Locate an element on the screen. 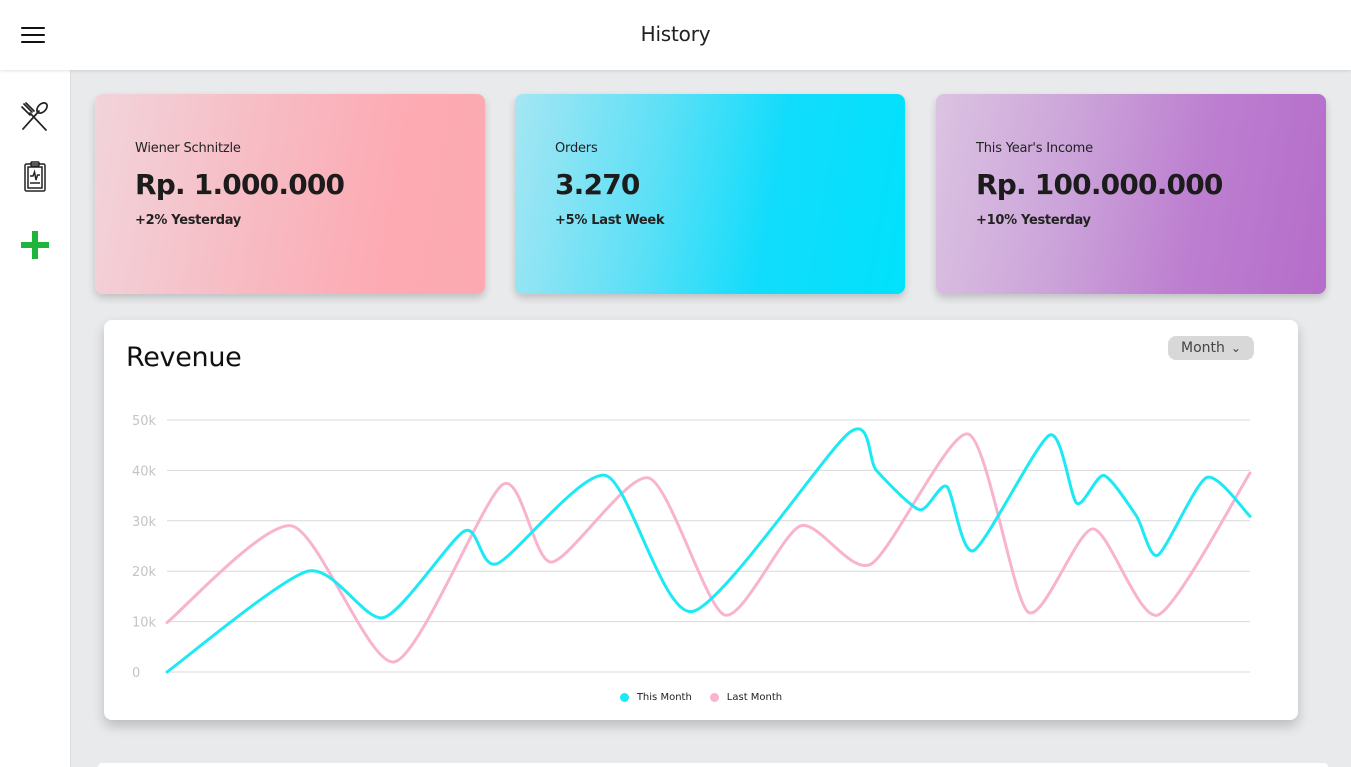 This screenshot has height=767, width=1351. page-title: History is located at coordinates (675, 34).